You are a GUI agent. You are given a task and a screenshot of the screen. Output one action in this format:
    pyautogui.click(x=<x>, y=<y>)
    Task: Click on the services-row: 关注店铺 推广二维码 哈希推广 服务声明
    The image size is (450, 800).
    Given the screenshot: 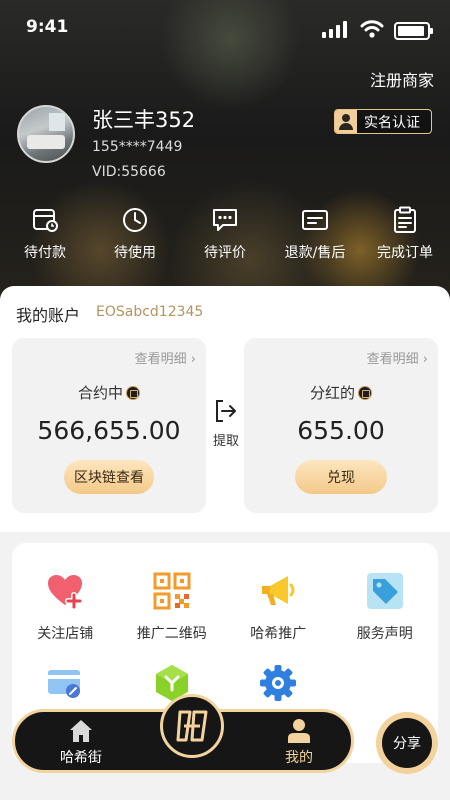 What is the action you would take?
    pyautogui.click(x=225, y=607)
    